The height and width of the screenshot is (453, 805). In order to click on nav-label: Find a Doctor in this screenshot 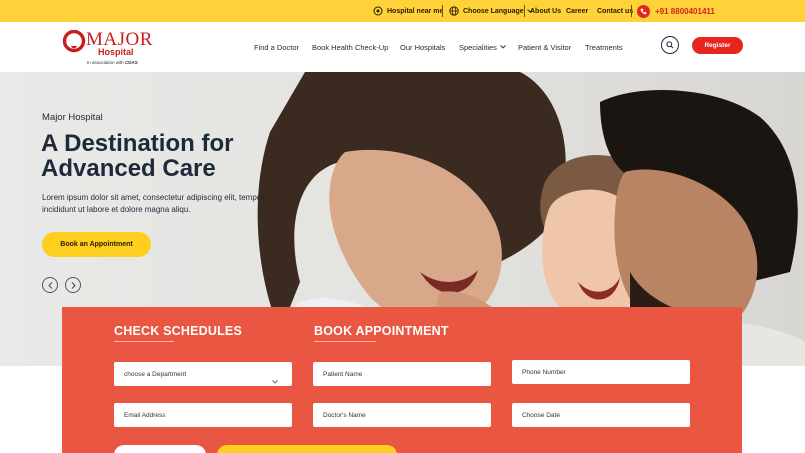, I will do `click(277, 47)`.